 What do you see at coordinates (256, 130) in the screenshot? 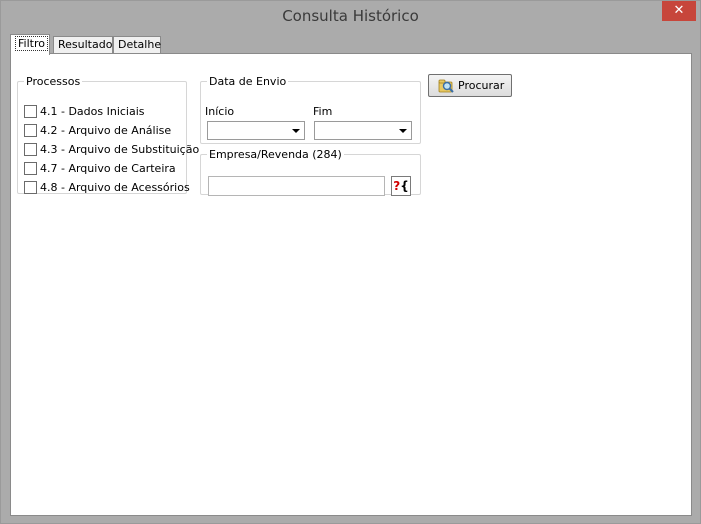
I see `inicio-date-select` at bounding box center [256, 130].